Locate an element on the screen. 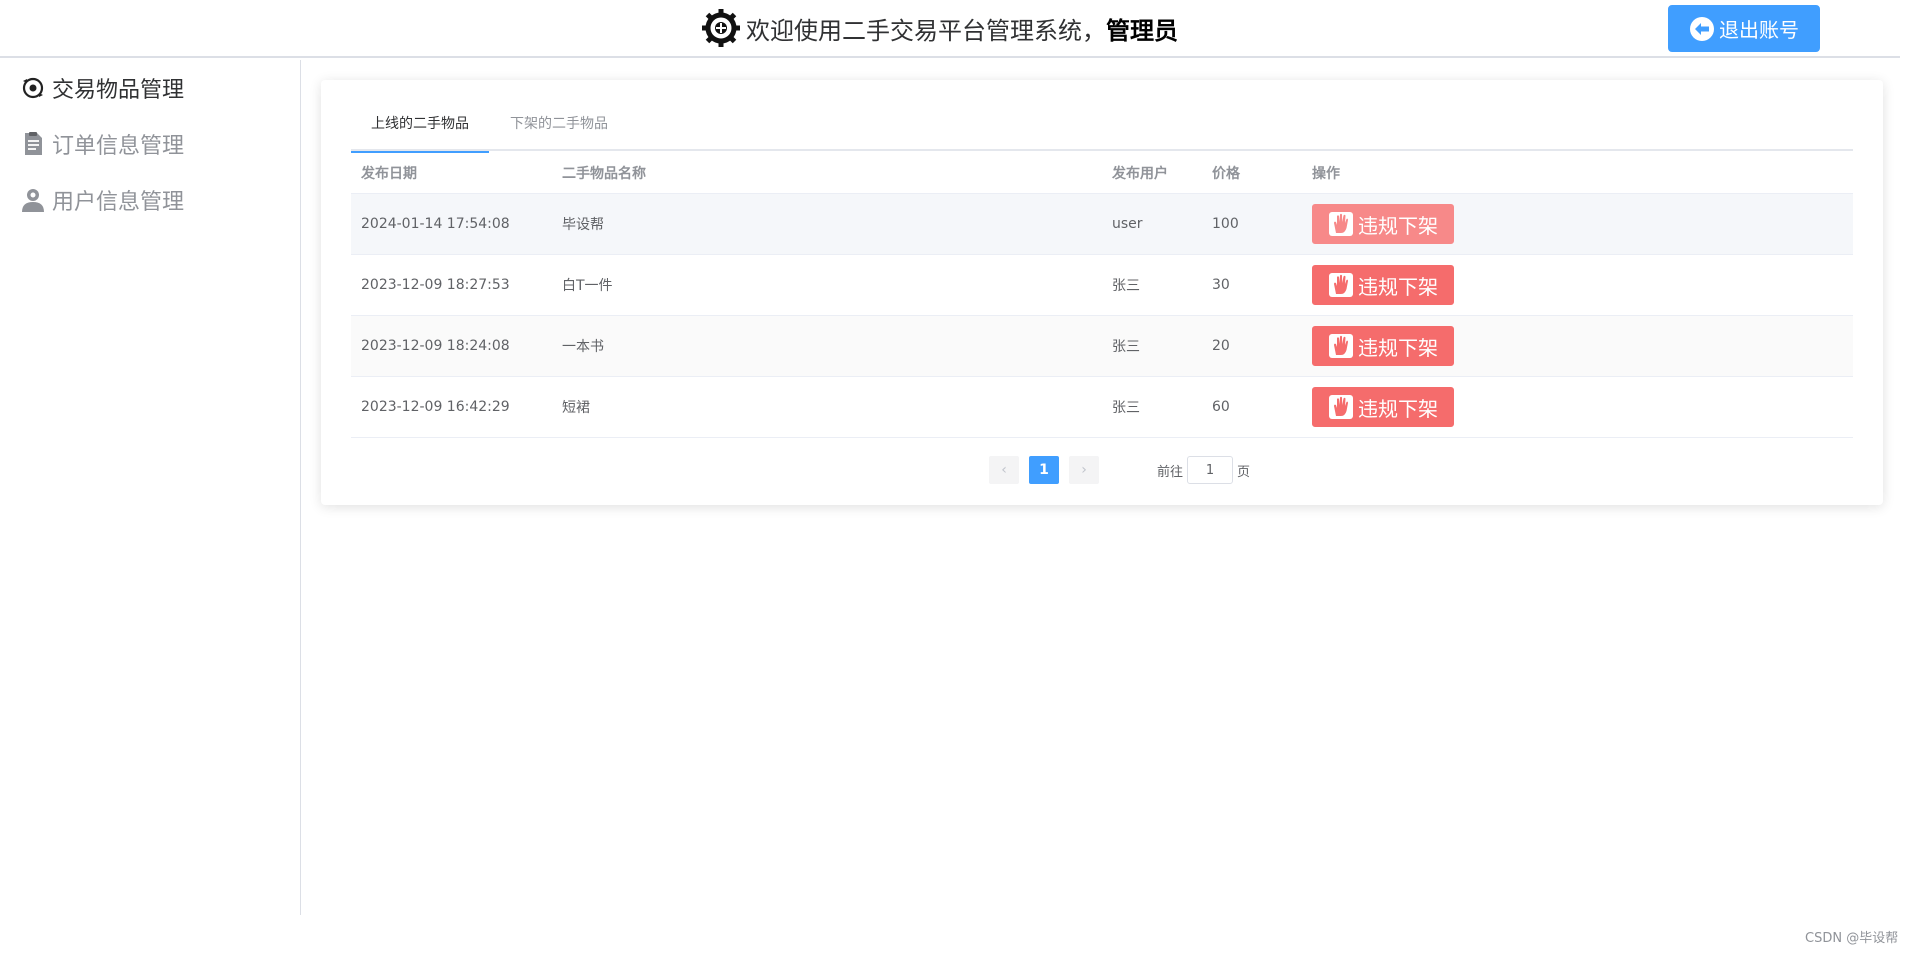 The height and width of the screenshot is (953, 1920). logout-label: 退出账号 is located at coordinates (1759, 30).